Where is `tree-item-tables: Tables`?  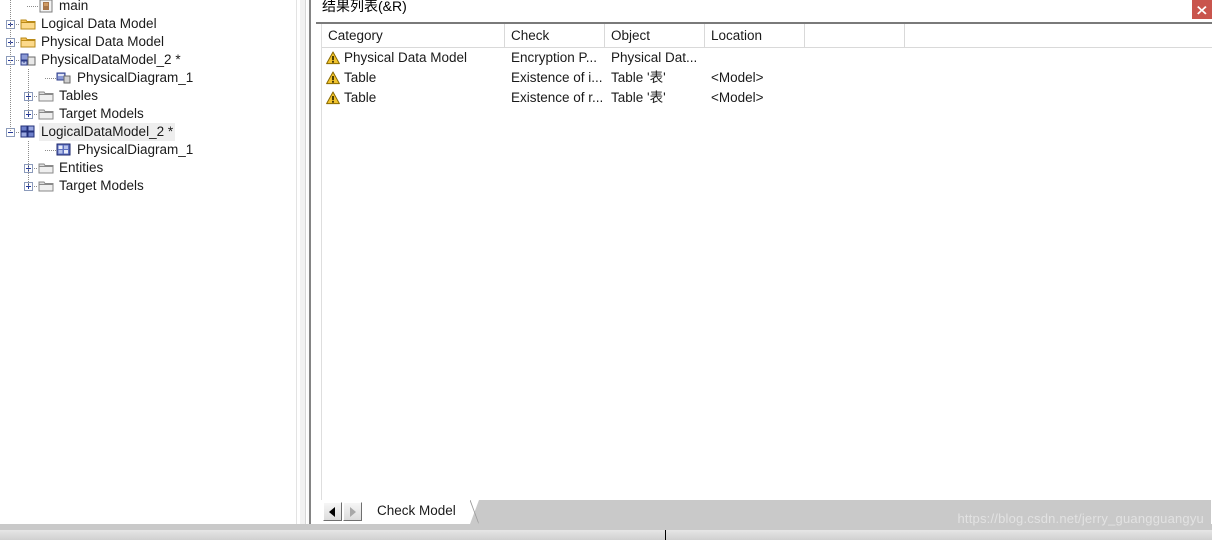
tree-item-tables: Tables is located at coordinates (145, 96).